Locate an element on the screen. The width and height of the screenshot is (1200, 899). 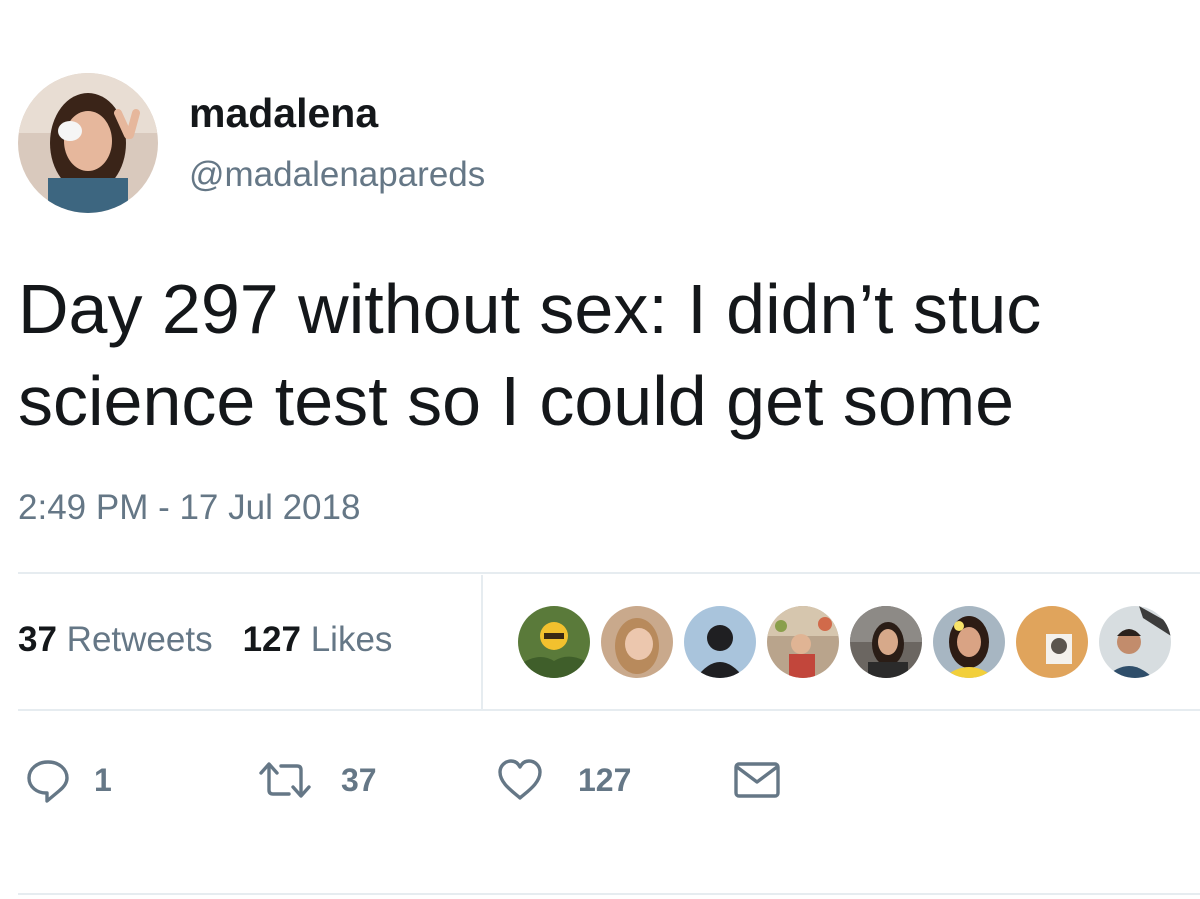
like-count: 127 is located at coordinates (605, 779).